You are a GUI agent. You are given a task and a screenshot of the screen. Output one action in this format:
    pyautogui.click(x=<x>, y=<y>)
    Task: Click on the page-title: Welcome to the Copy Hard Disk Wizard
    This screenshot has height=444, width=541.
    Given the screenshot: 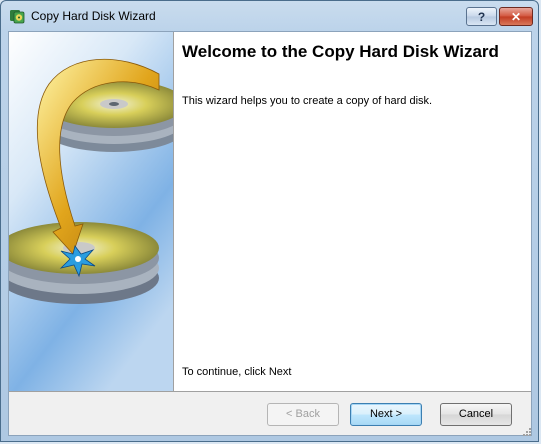 What is the action you would take?
    pyautogui.click(x=340, y=51)
    